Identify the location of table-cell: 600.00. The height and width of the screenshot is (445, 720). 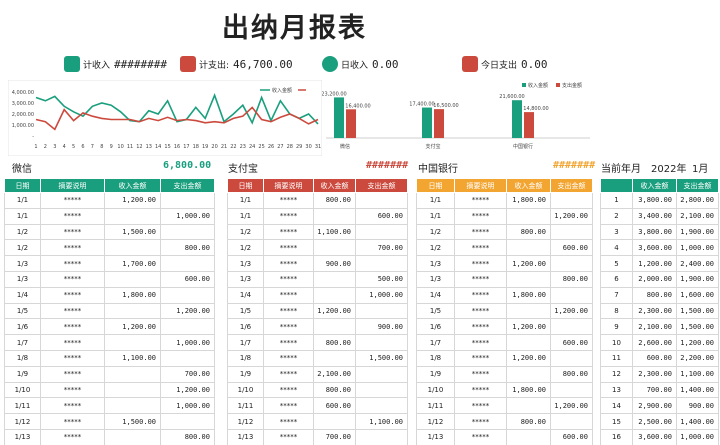
(381, 216).